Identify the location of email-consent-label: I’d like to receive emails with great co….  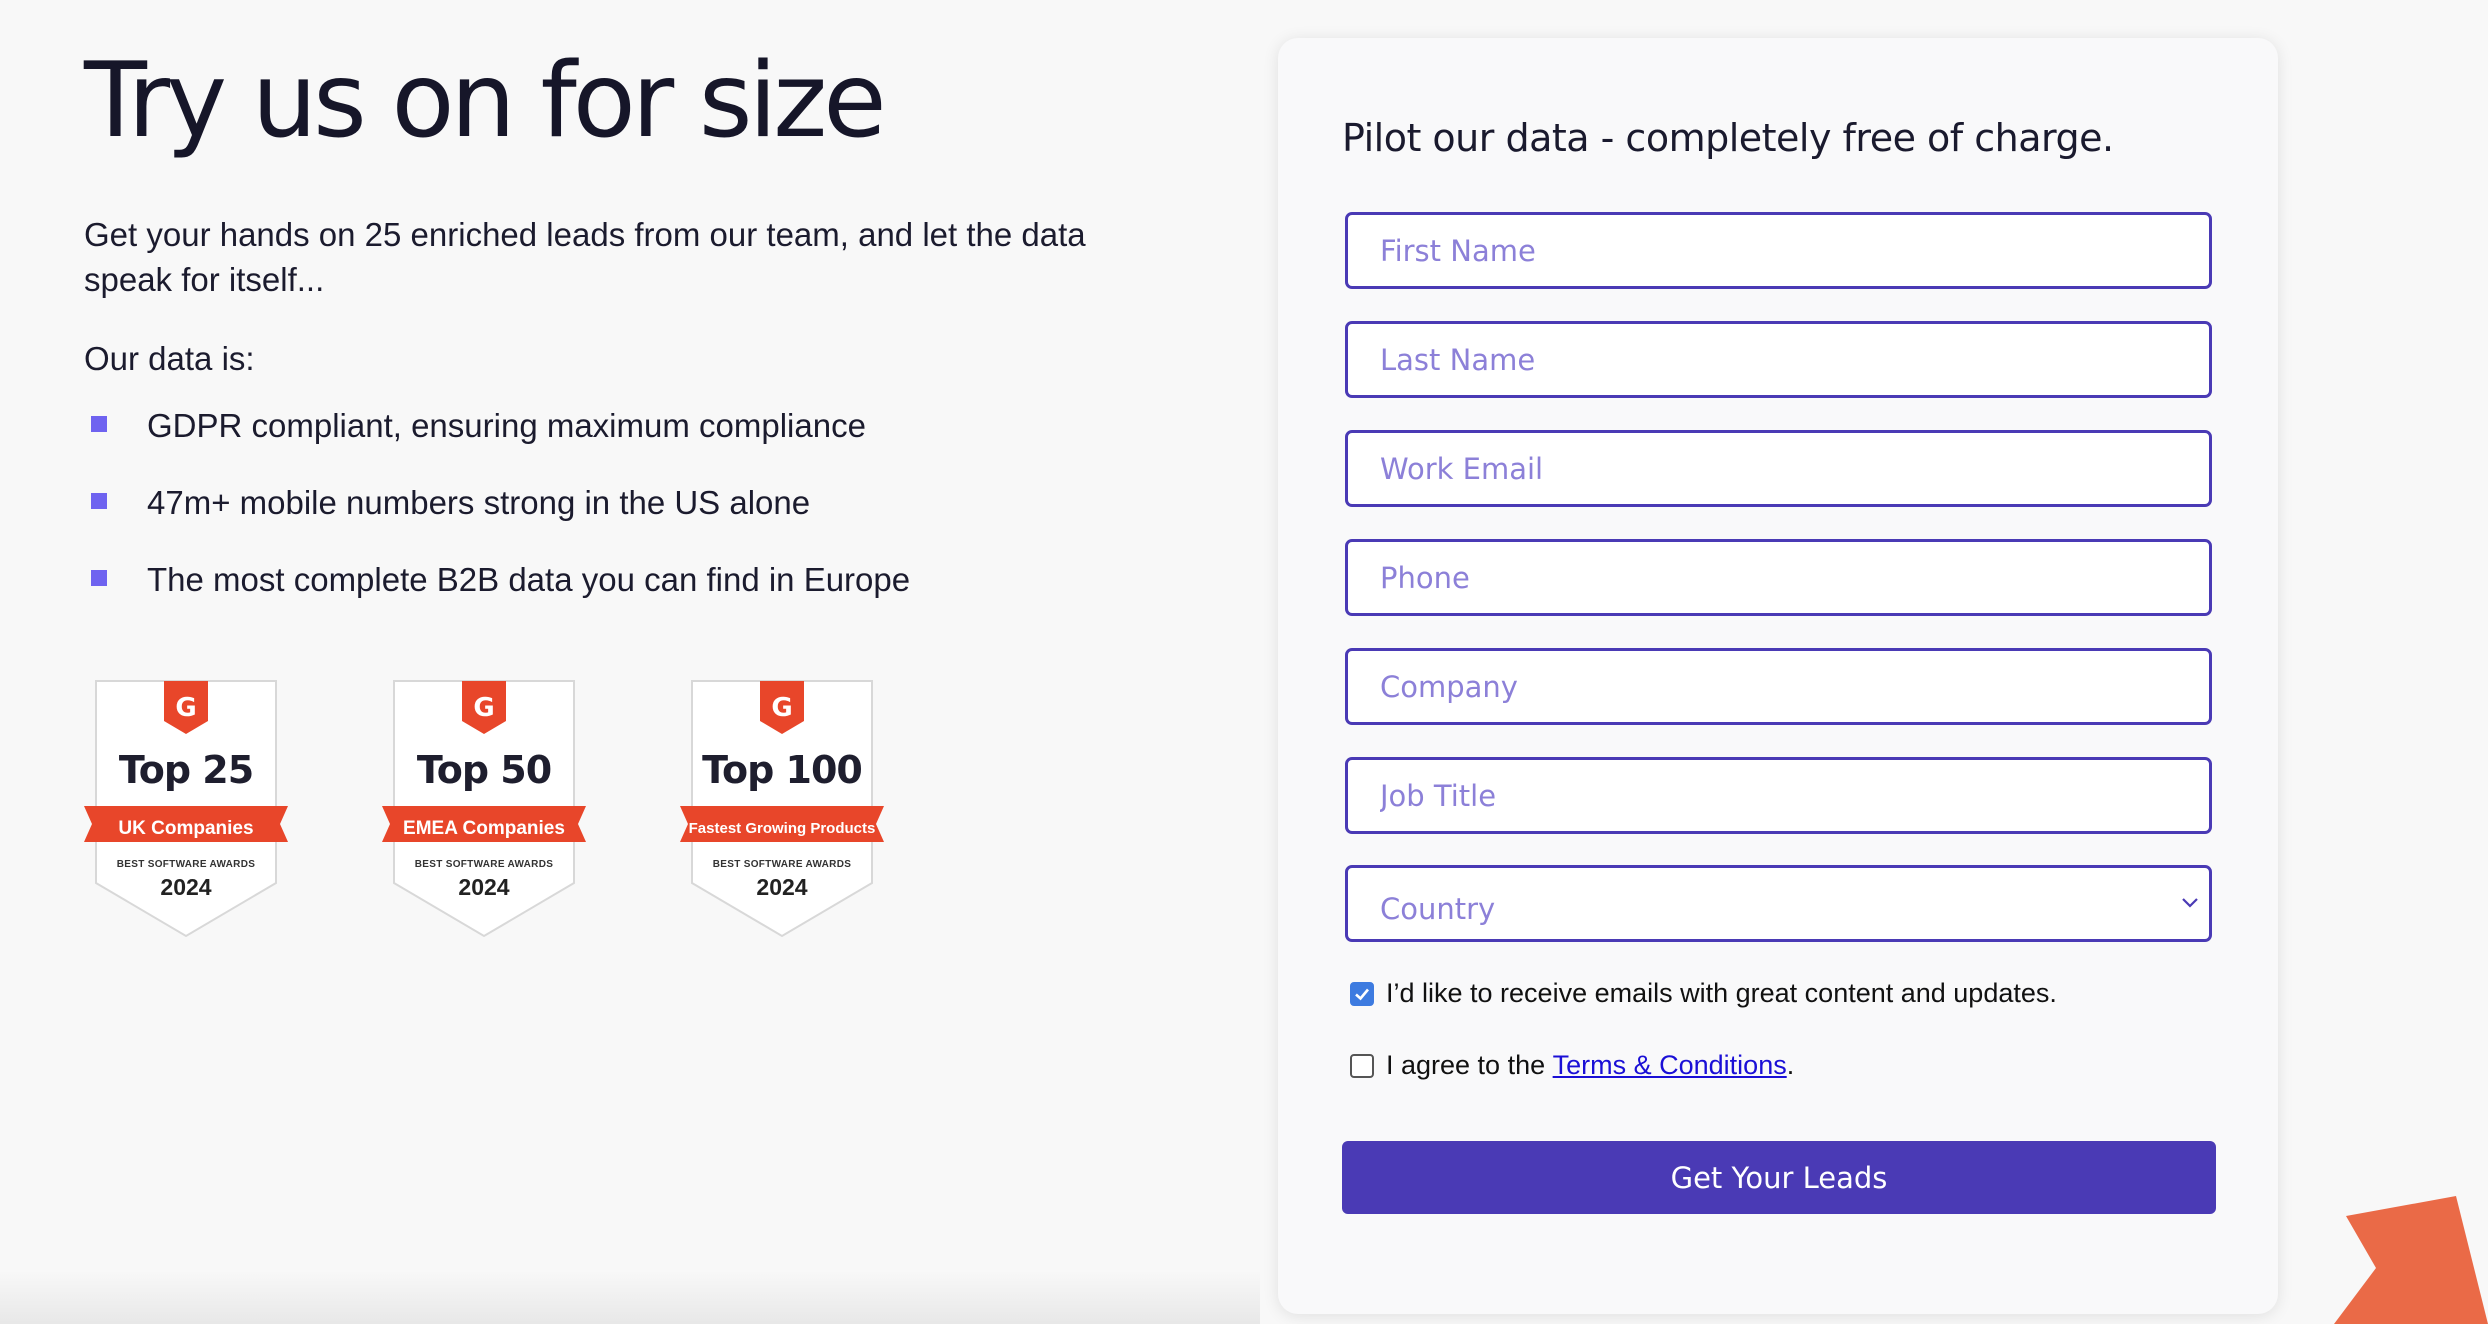
(1721, 993).